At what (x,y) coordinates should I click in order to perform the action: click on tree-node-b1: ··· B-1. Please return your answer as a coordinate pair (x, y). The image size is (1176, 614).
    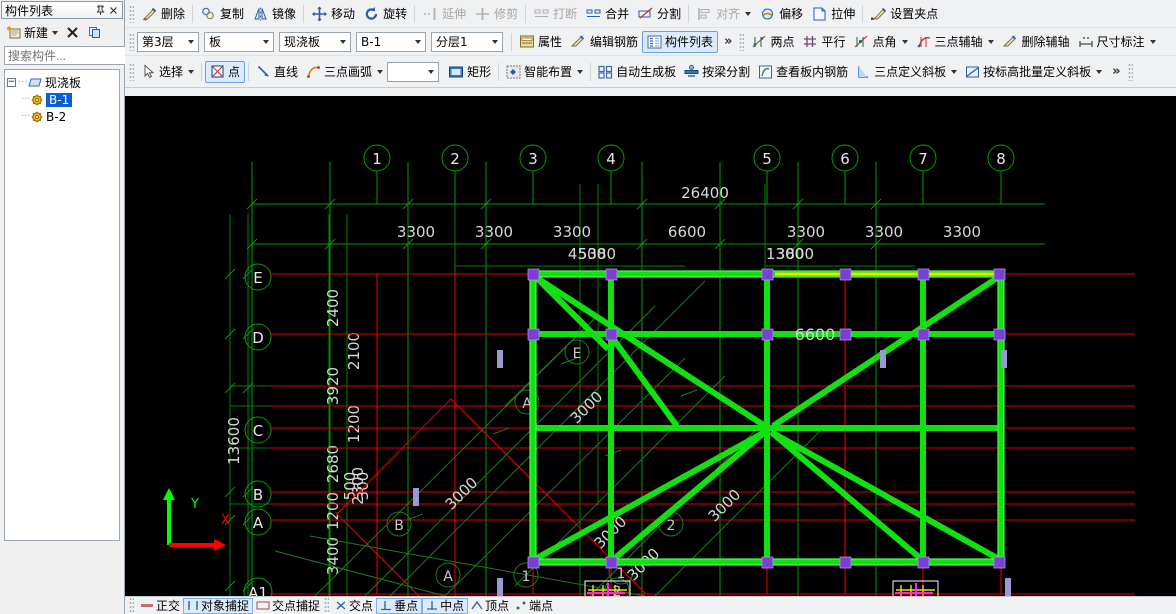
    Looking at the image, I should click on (62, 99).